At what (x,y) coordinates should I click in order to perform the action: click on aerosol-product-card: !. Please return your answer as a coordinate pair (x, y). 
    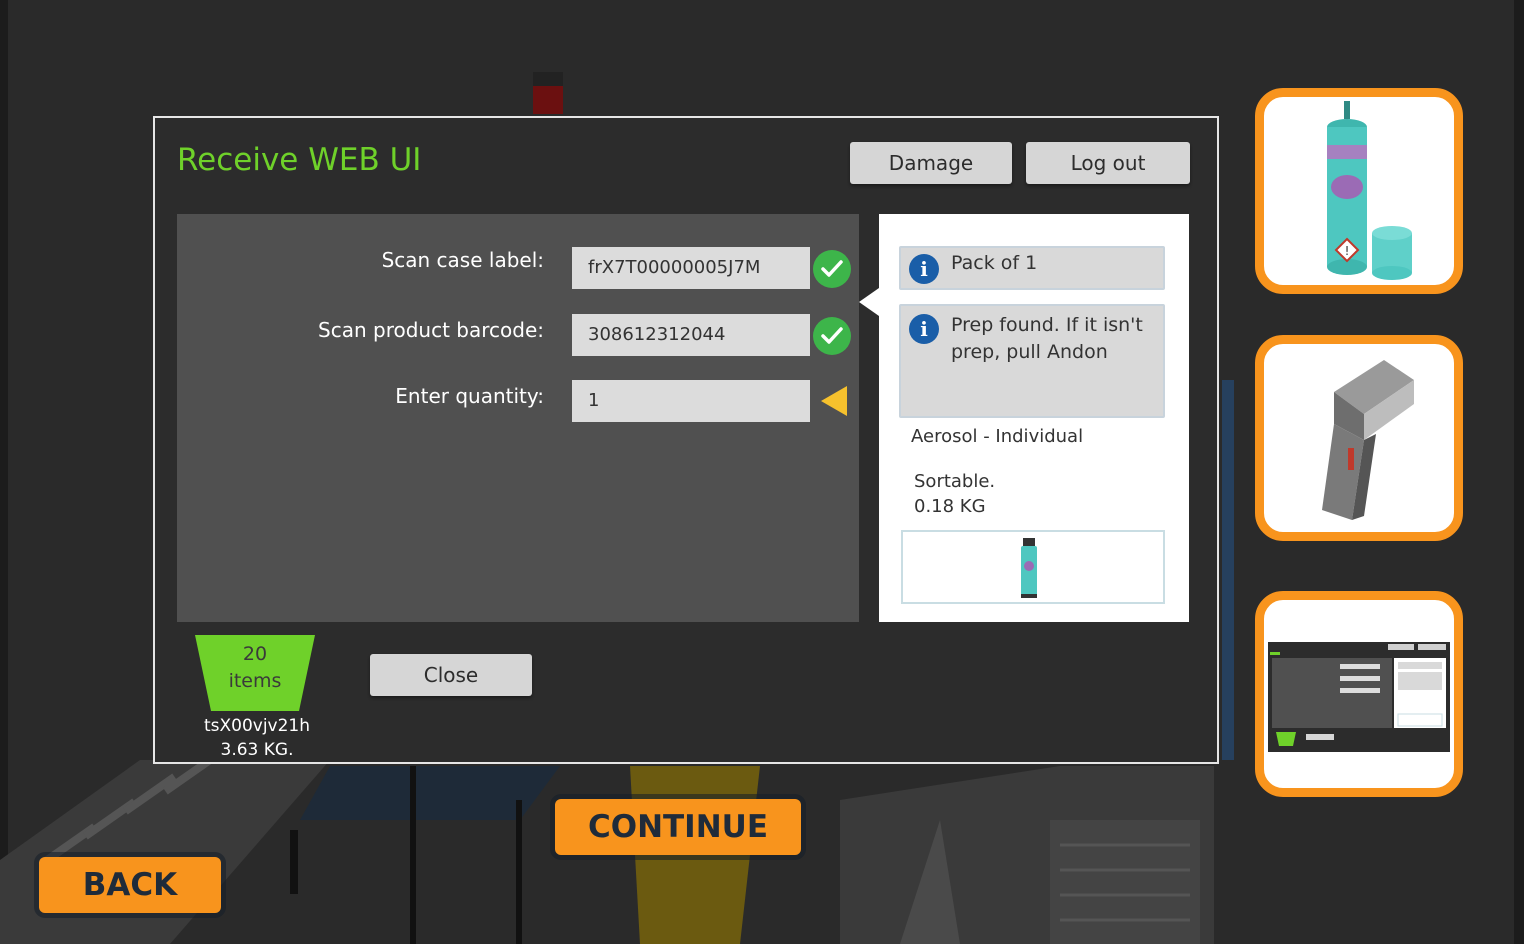
    Looking at the image, I should click on (1359, 191).